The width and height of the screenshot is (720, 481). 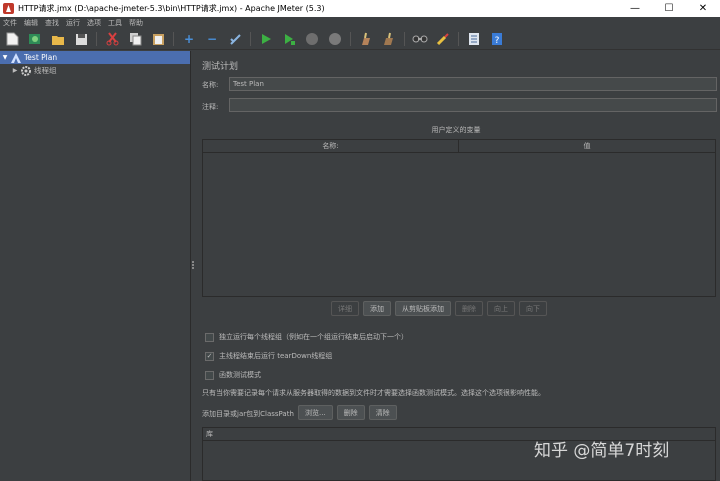 I want to click on start-icon, so click(x=266, y=39).